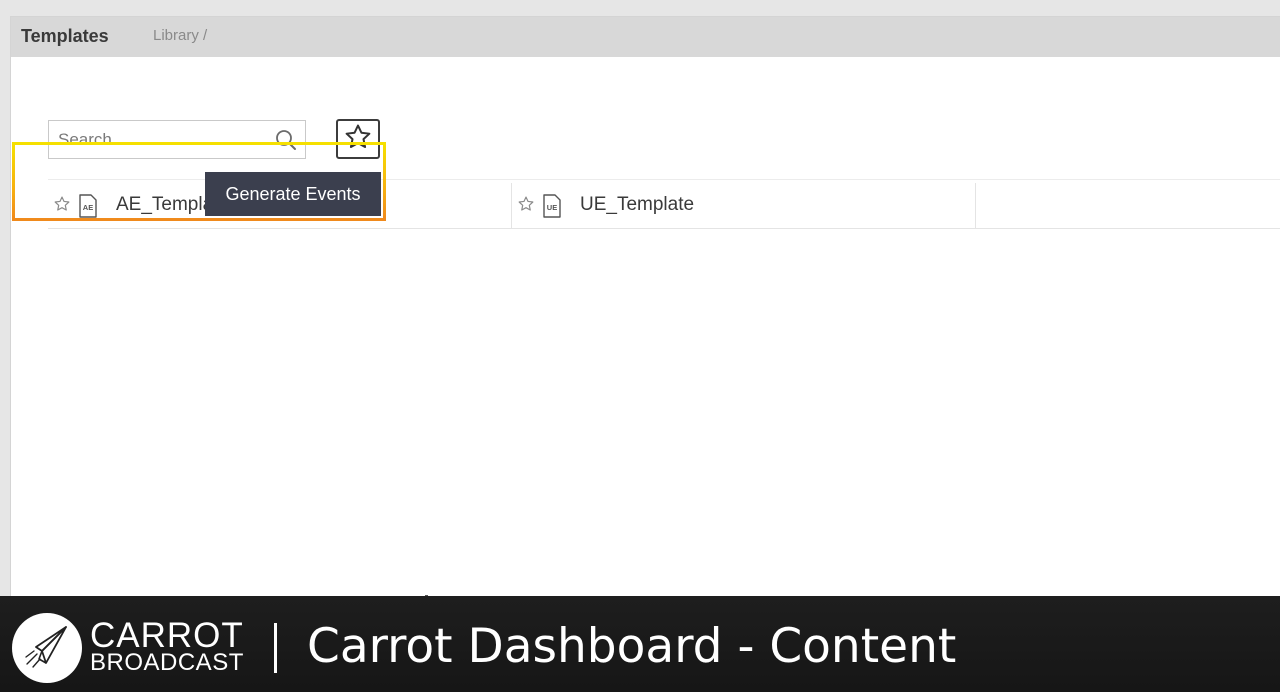 This screenshot has width=1280, height=692. I want to click on paper-plane-icon, so click(47, 648).